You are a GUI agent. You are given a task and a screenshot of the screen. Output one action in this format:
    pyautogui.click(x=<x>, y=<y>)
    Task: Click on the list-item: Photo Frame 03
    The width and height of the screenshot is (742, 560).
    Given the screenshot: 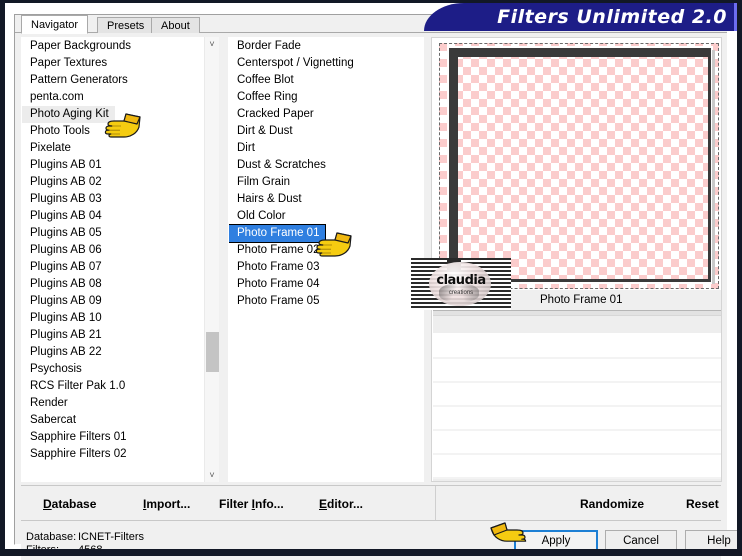 What is the action you would take?
    pyautogui.click(x=274, y=267)
    